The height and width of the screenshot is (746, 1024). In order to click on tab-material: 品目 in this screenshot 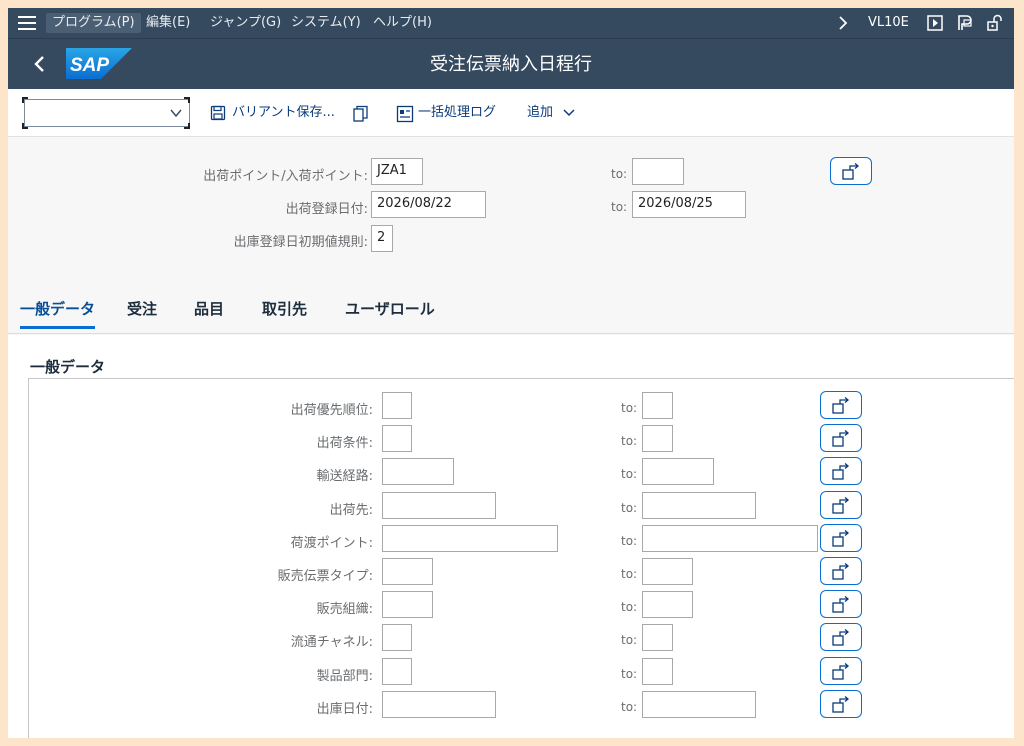, I will do `click(209, 308)`.